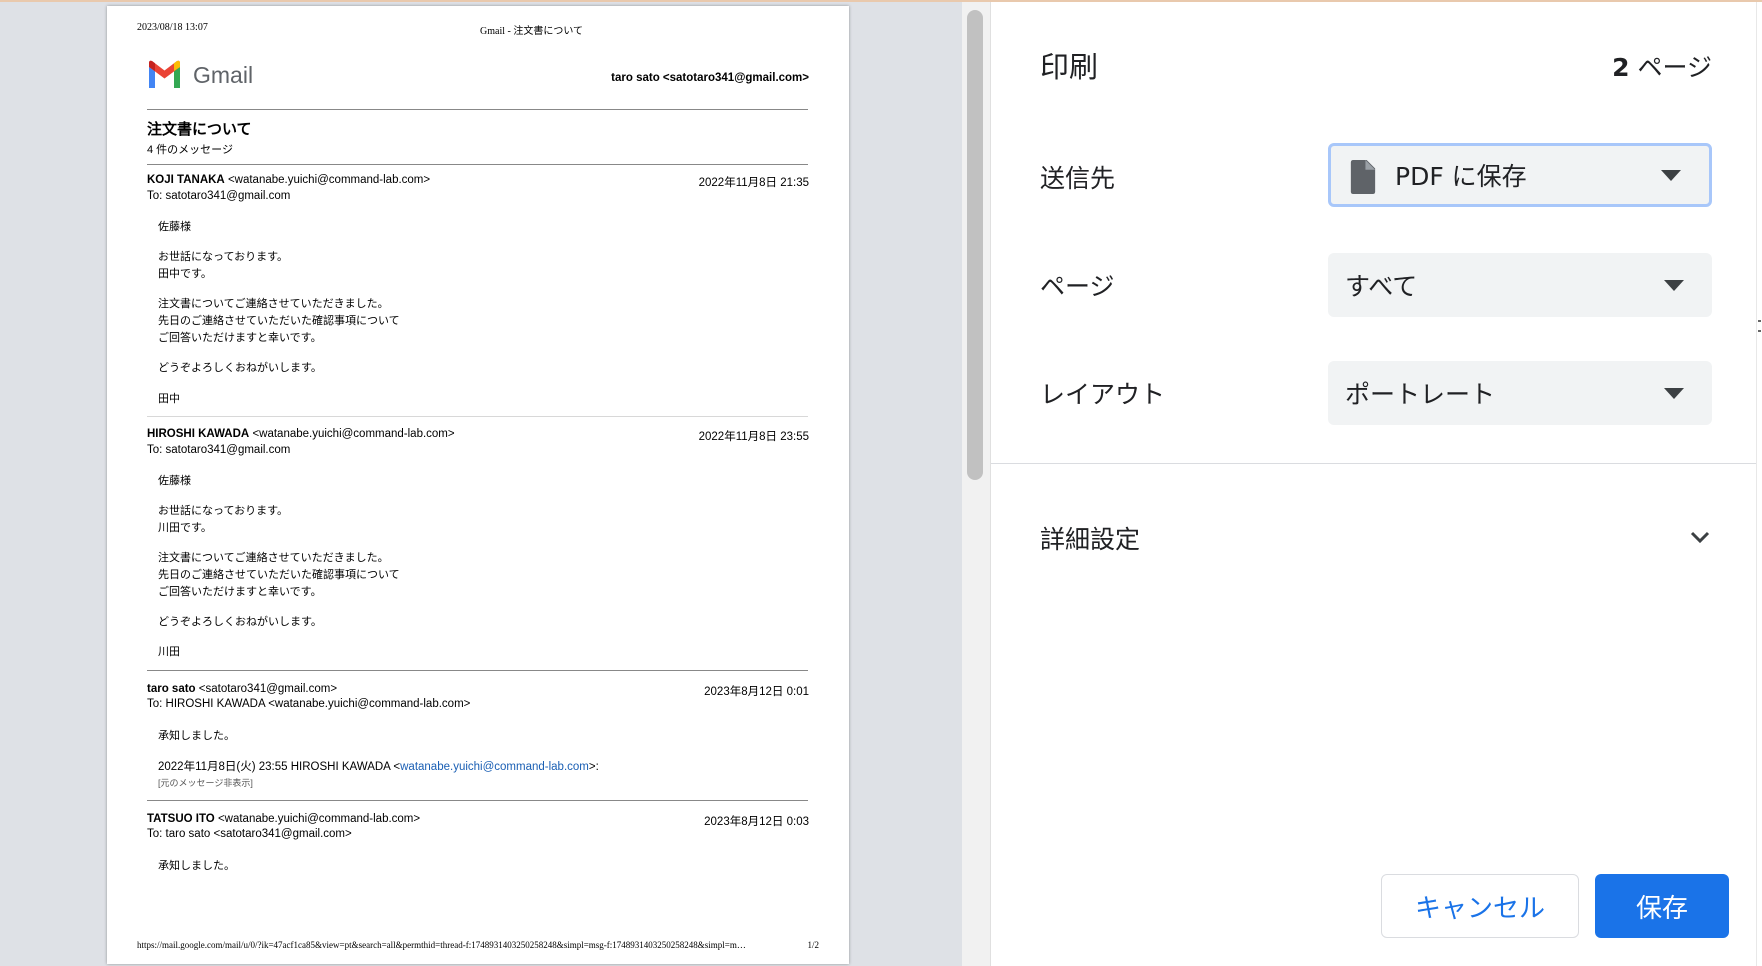  I want to click on settings-divider, so click(1373, 463).